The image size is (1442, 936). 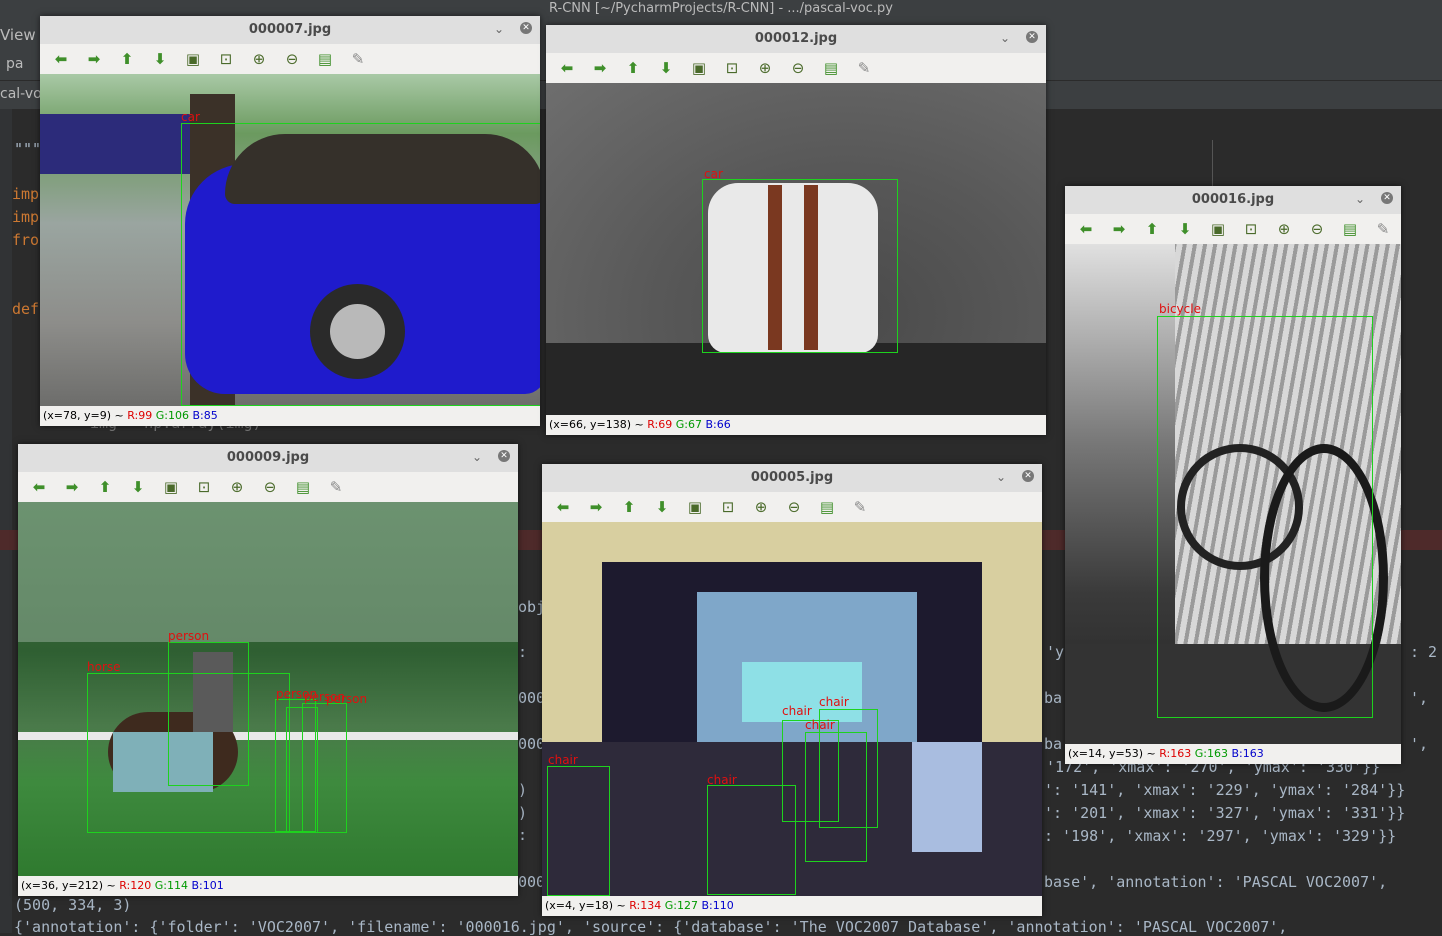 I want to click on pixel-b: B:101, so click(x=207, y=885).